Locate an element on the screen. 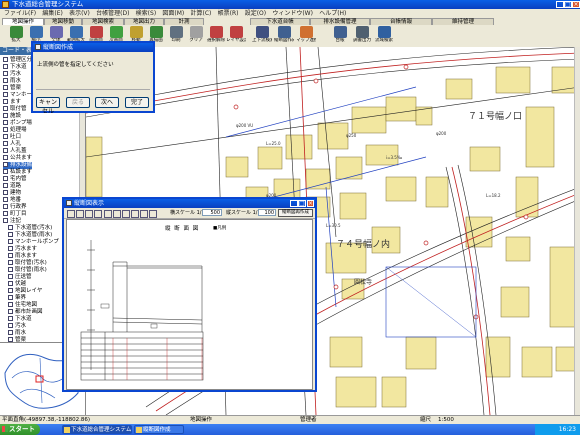 This screenshot has width=580, height=435. layer-item: 注記 is located at coordinates (12, 221).